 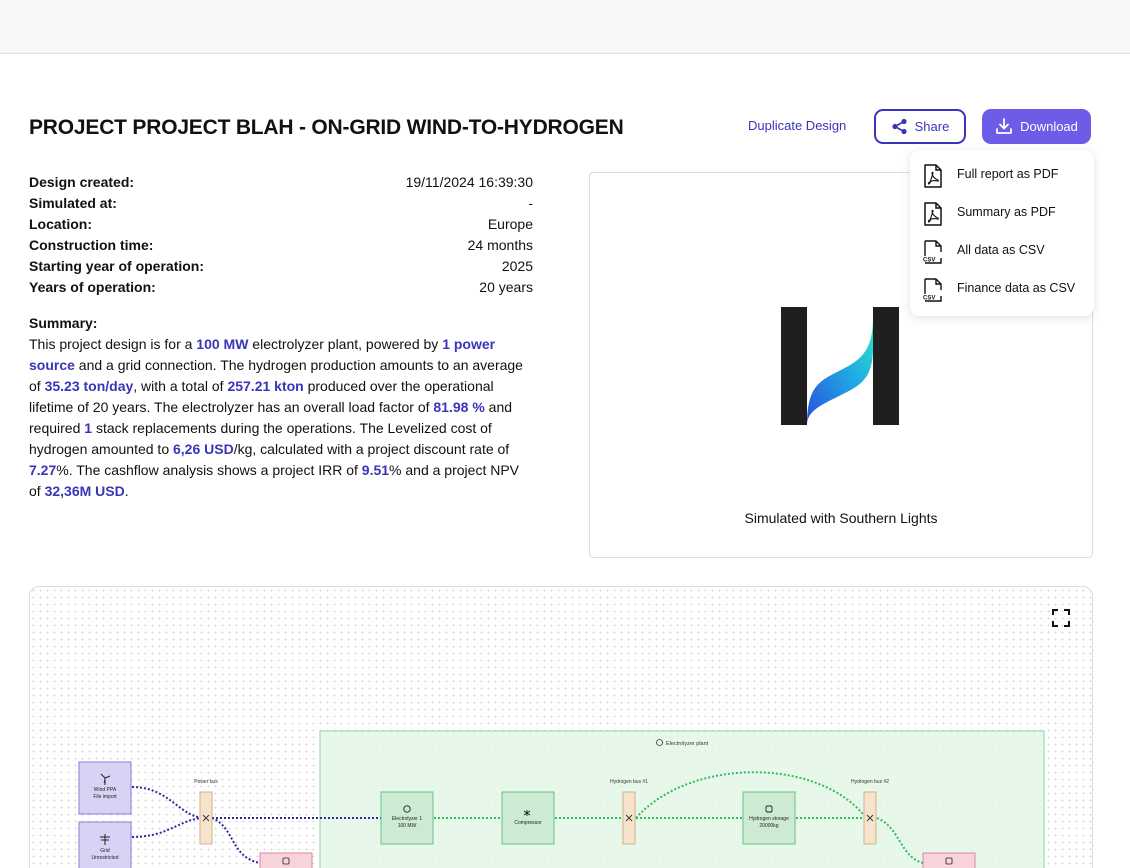 I want to click on link-wind-to-power-bus, so click(x=168, y=802).